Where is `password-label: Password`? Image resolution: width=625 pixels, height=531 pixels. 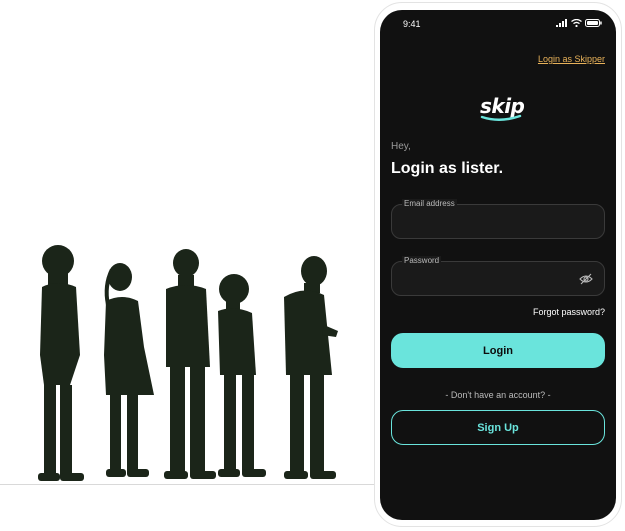 password-label: Password is located at coordinates (422, 260).